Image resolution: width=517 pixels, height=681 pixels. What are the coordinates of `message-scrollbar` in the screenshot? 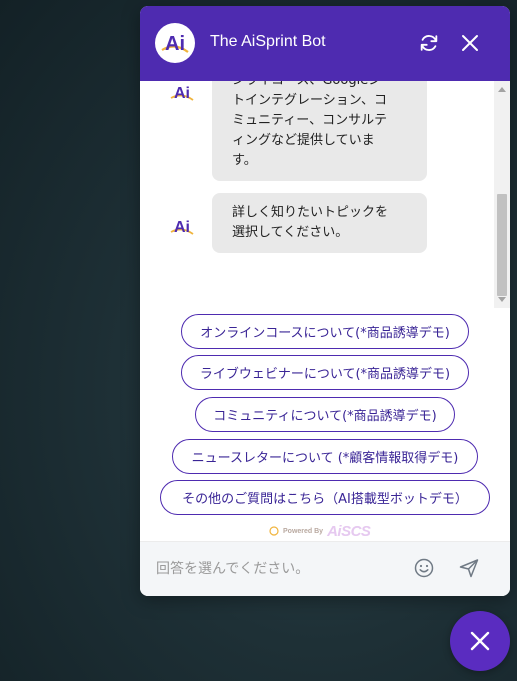 It's located at (502, 194).